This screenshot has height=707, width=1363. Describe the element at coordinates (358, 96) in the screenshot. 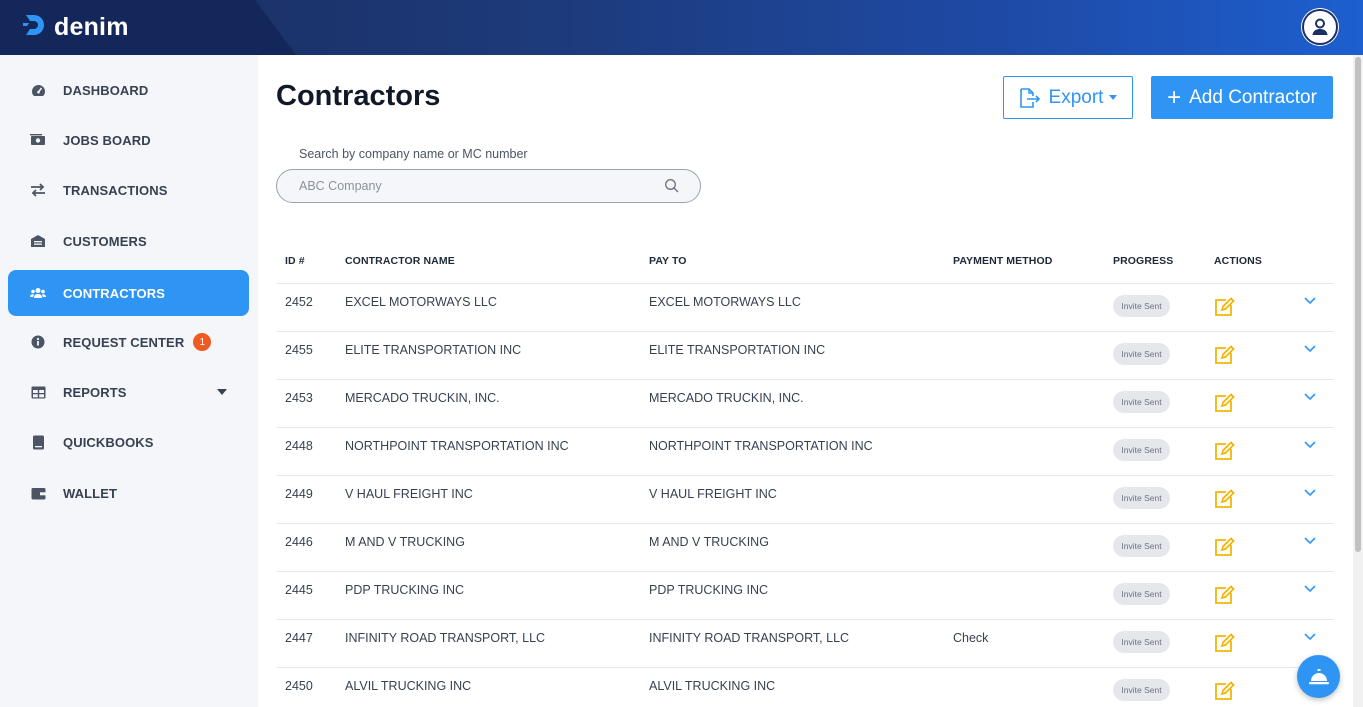

I see `page-title: Contractors` at that location.